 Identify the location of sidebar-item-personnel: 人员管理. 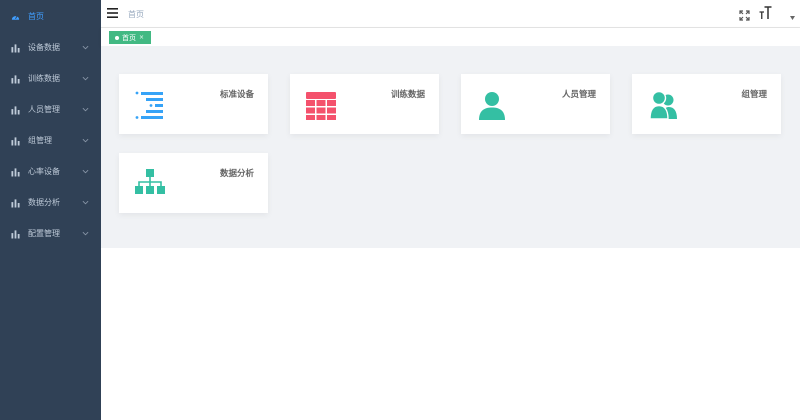
(50, 109).